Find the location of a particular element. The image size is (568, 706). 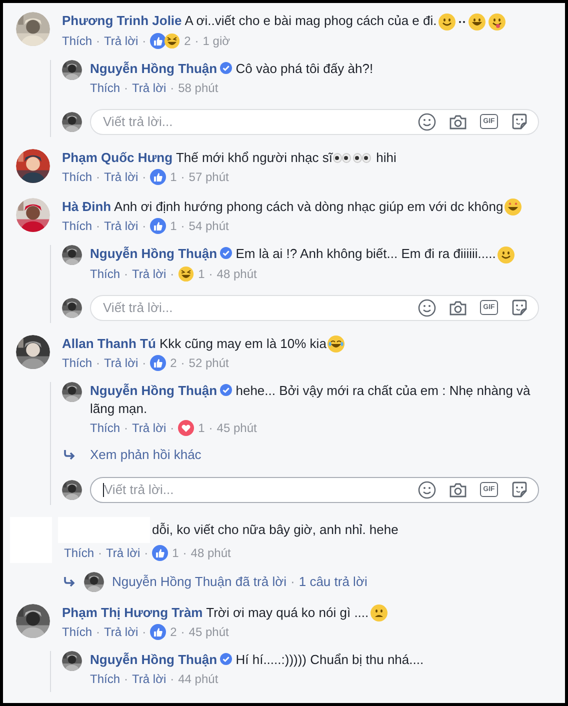

commenter-name: Phạm Thị Hương Tràm is located at coordinates (132, 612).